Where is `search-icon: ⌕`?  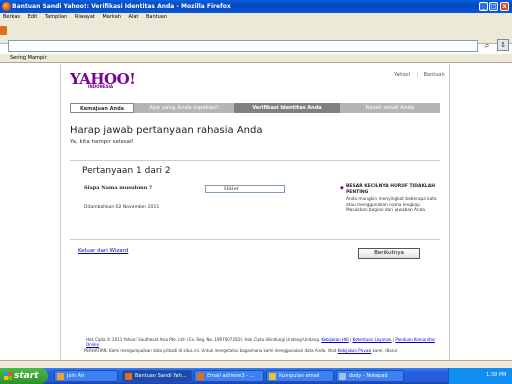
search-icon: ⌕ is located at coordinates (487, 46).